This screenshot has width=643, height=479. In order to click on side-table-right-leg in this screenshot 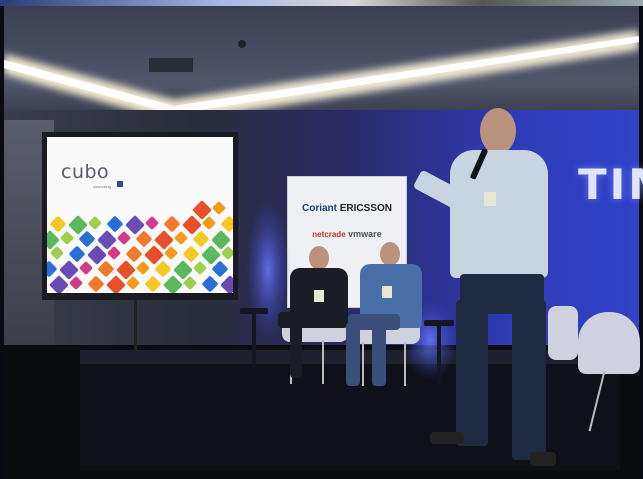, I will do `click(439, 354)`.